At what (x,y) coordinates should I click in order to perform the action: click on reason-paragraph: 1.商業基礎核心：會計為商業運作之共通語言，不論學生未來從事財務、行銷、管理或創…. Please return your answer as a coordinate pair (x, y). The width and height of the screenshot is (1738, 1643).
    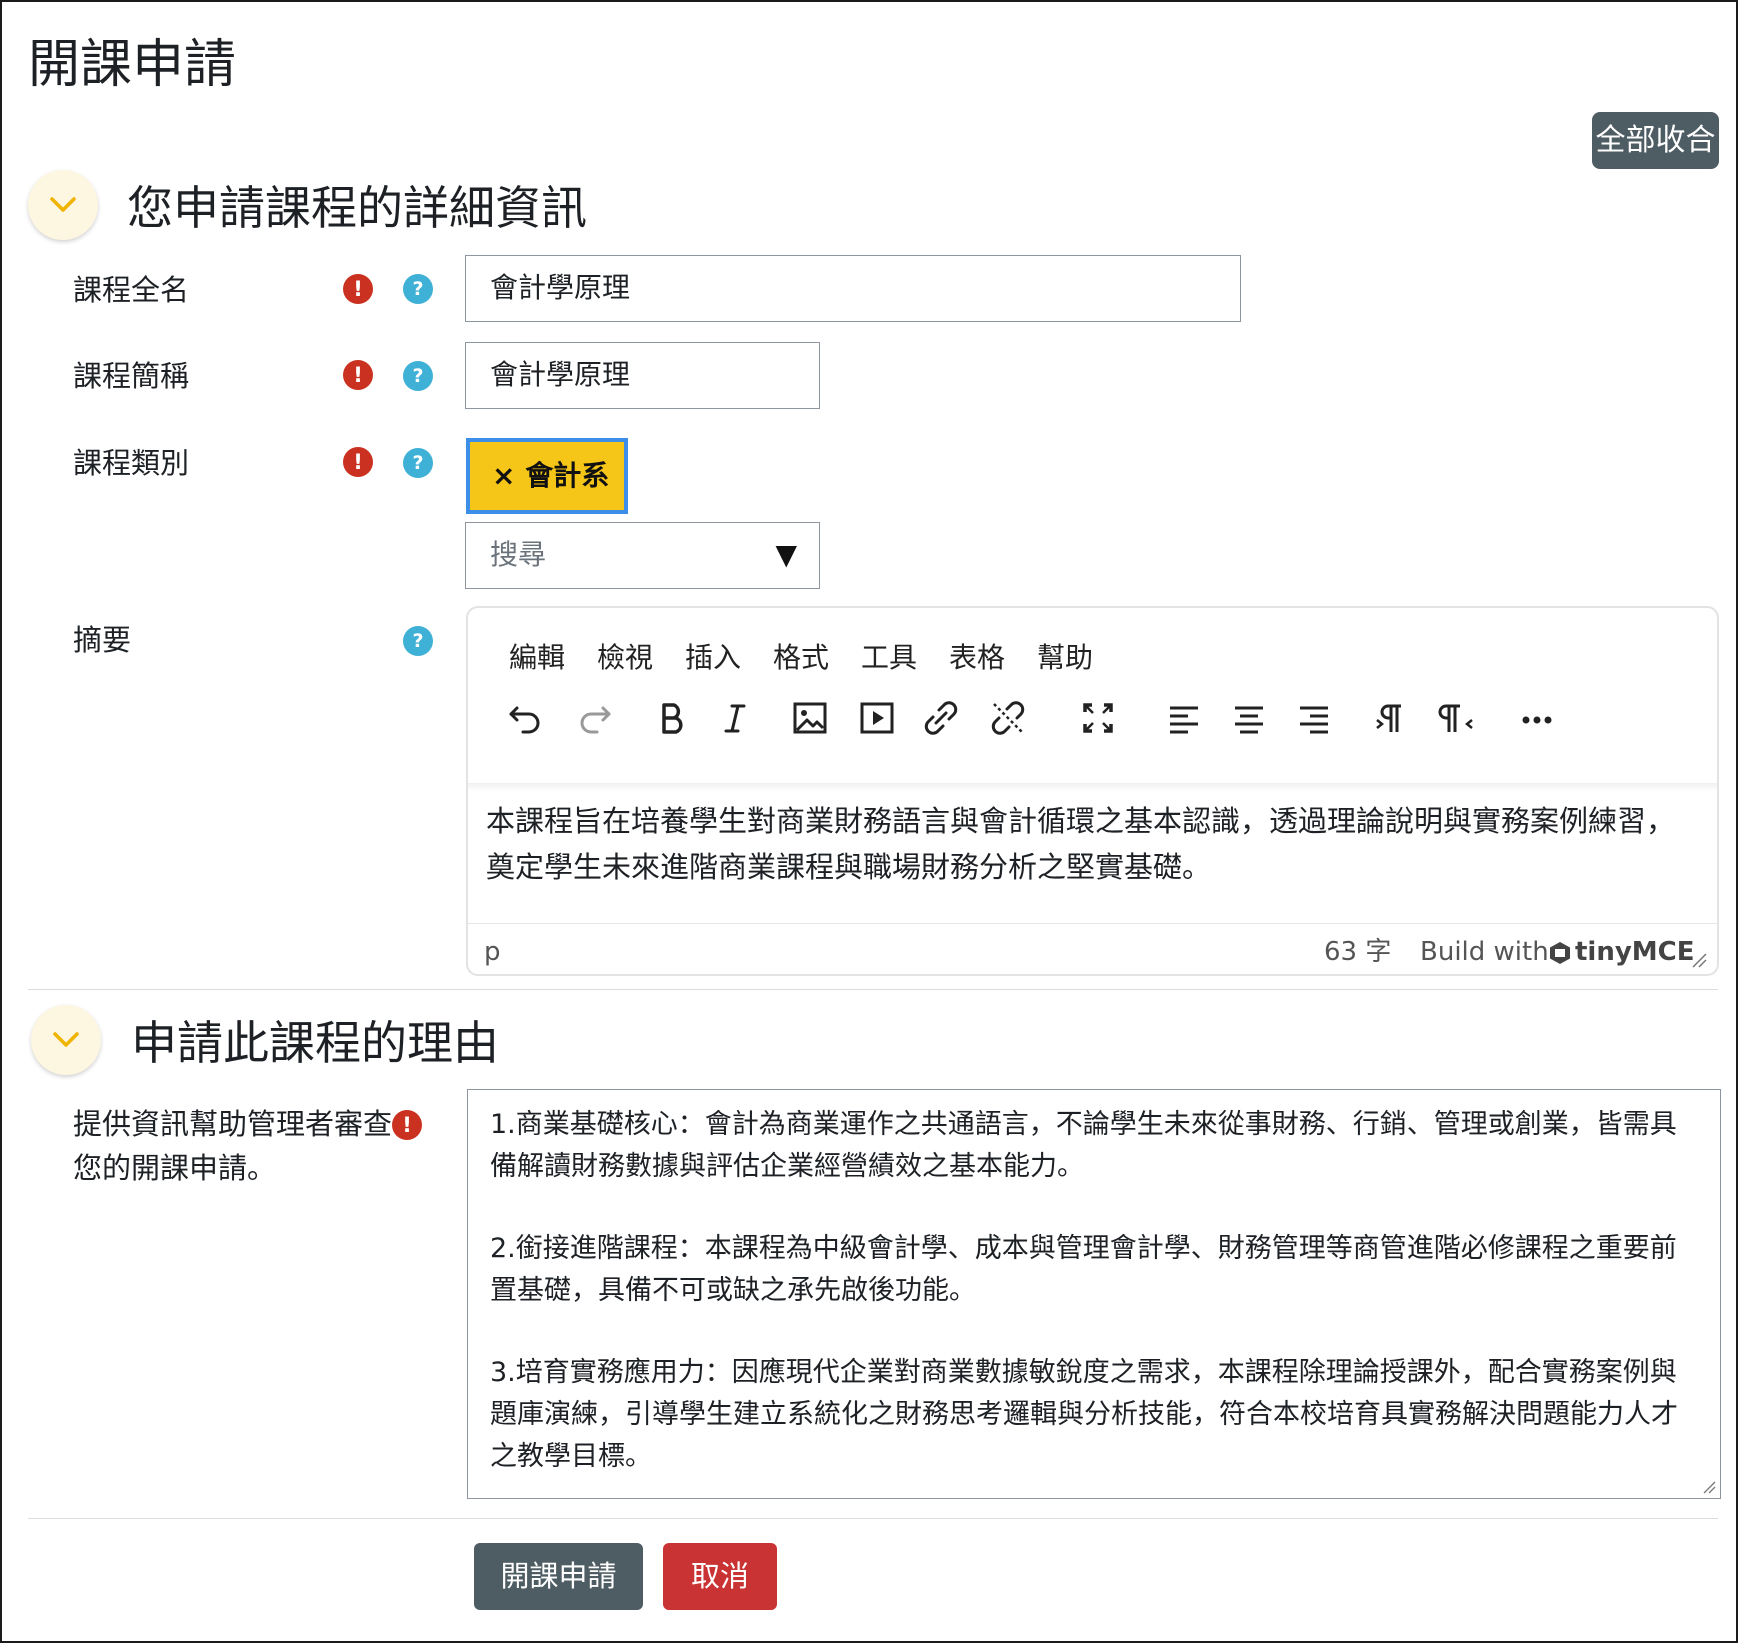
    Looking at the image, I should click on (1083, 1145).